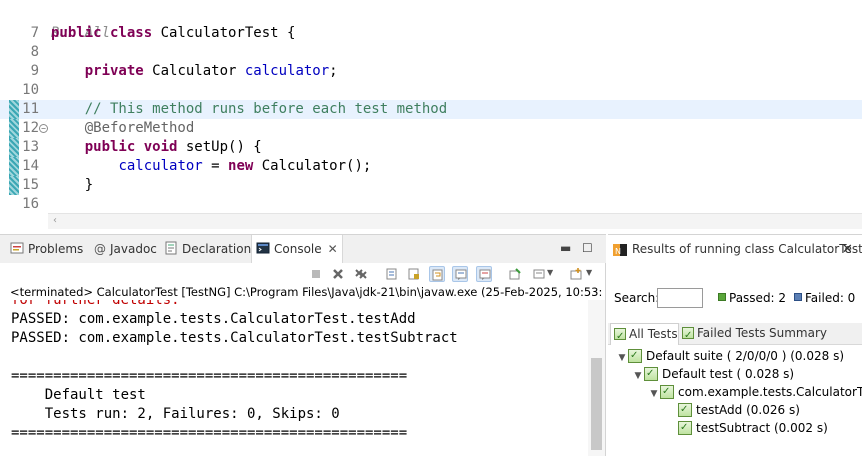 The image size is (862, 456). Describe the element at coordinates (753, 428) in the screenshot. I see `tree-node-method-testsubtract: testSubtract (0.002 s)` at that location.